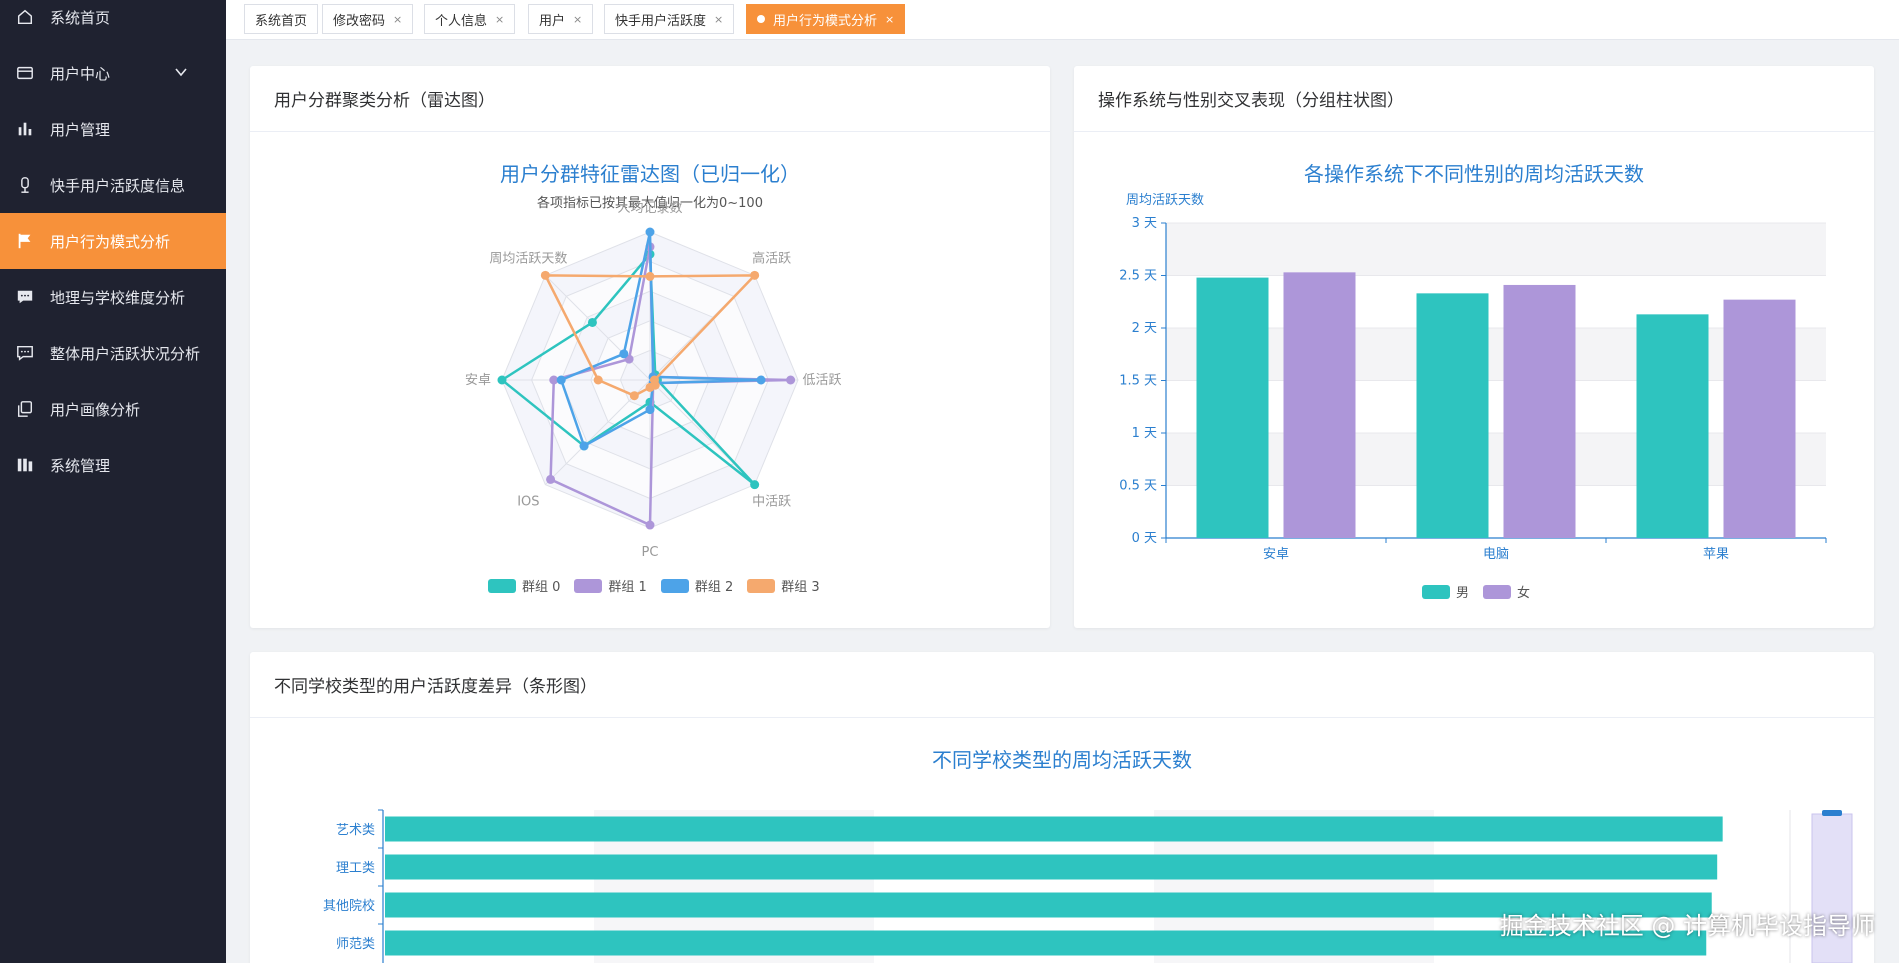 The height and width of the screenshot is (963, 1899). I want to click on bar-苹果-女, so click(1759, 418).